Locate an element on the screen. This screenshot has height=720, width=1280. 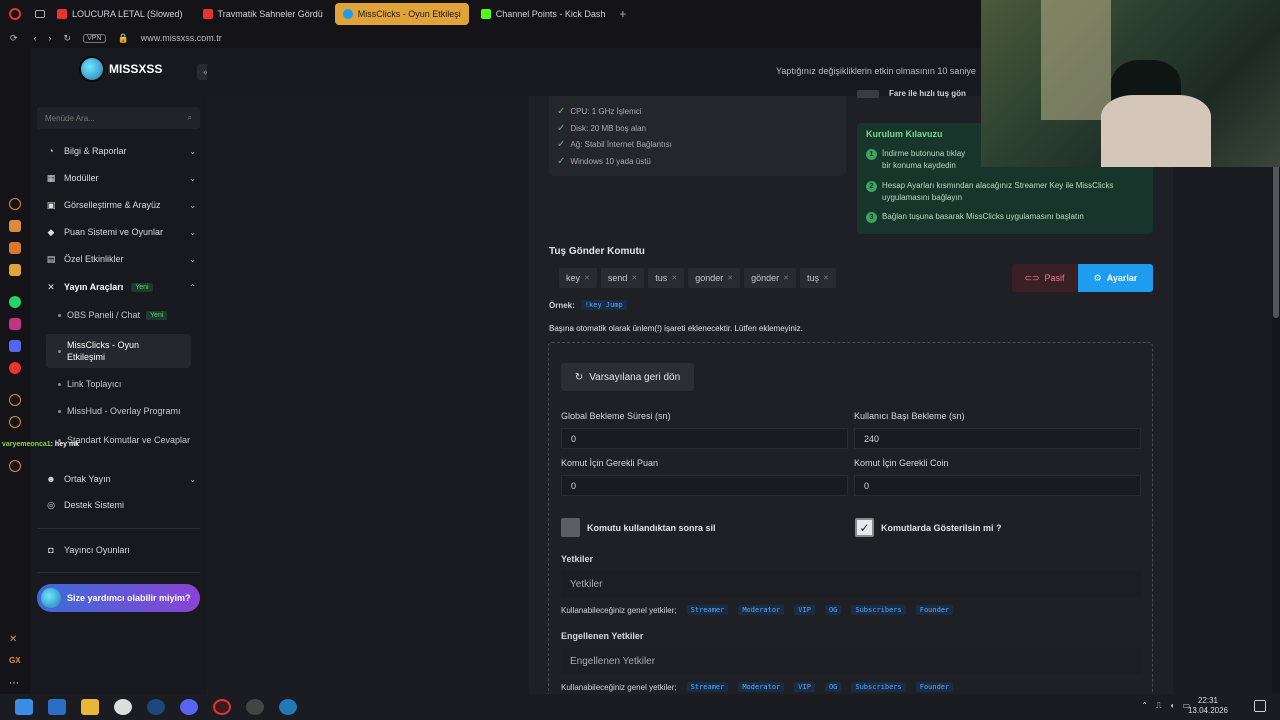
more-icon: ⋯ is located at coordinates (15, 684).